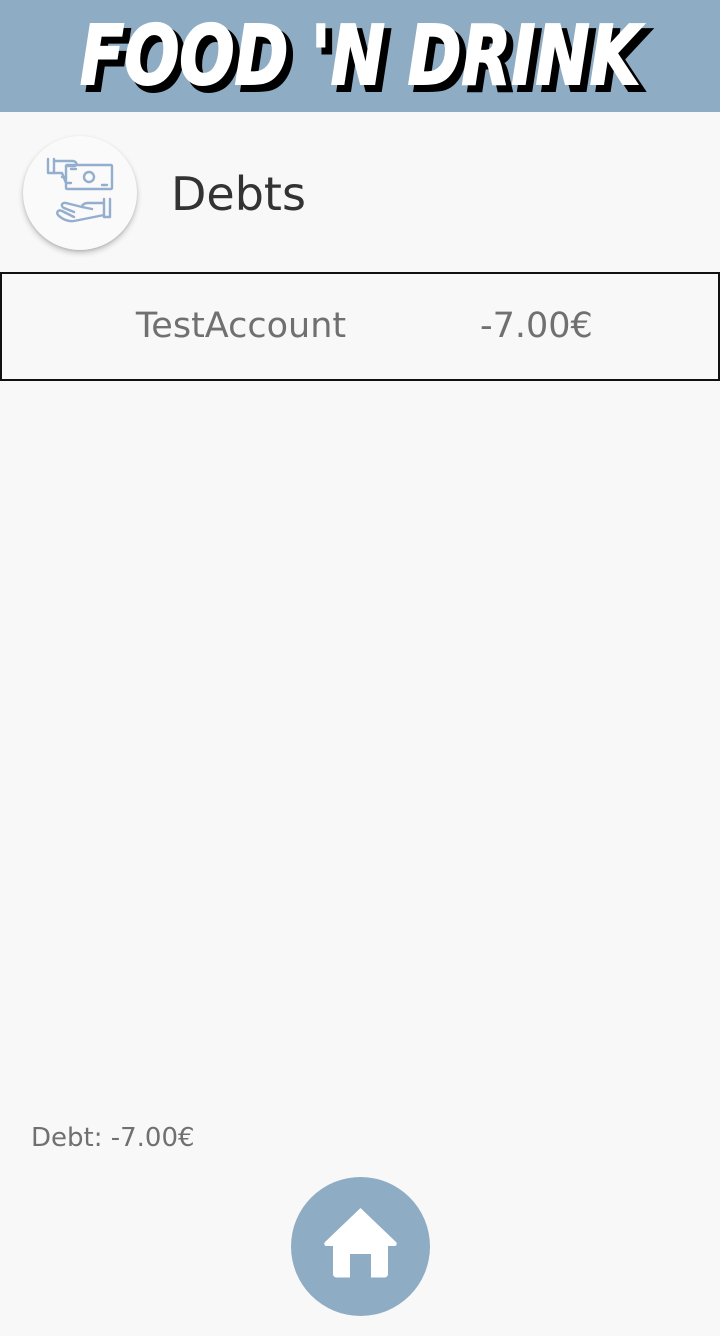 This screenshot has height=1336, width=720. What do you see at coordinates (360, 326) in the screenshot?
I see `debt-list-item: TestAccount -7.00€` at bounding box center [360, 326].